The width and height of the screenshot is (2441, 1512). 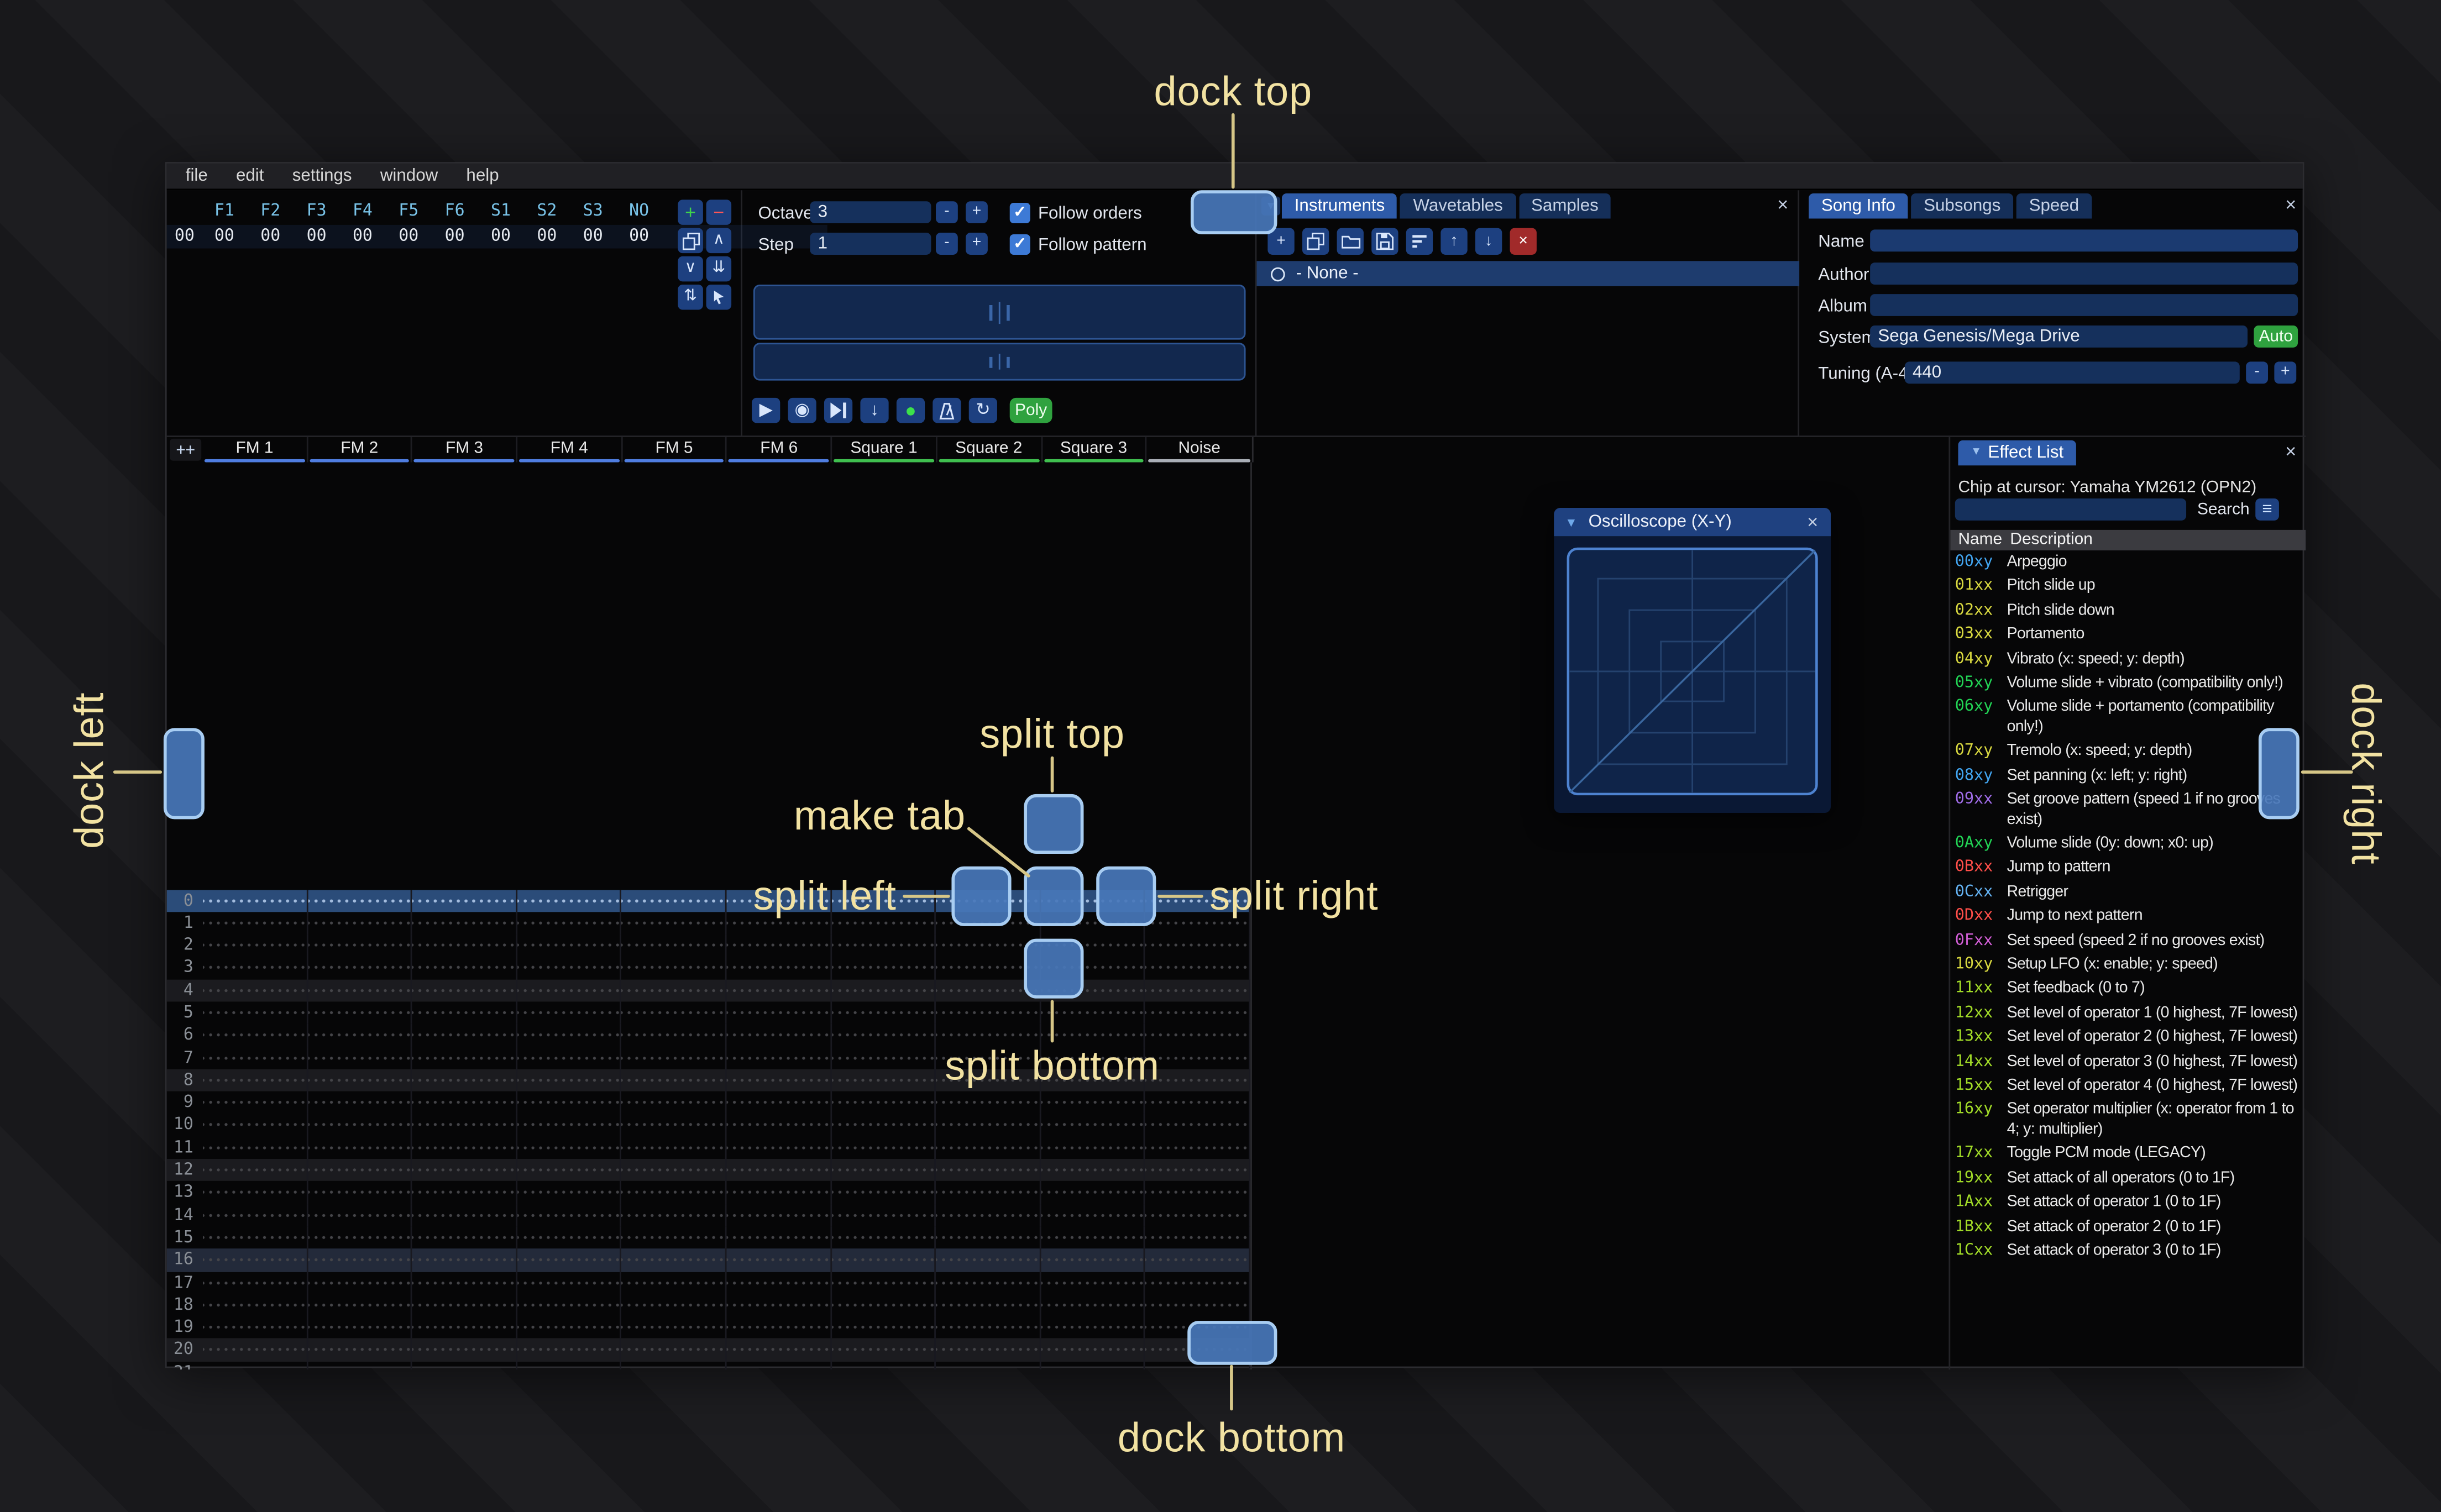 I want to click on play-pattern-button: ◉, so click(x=802, y=410).